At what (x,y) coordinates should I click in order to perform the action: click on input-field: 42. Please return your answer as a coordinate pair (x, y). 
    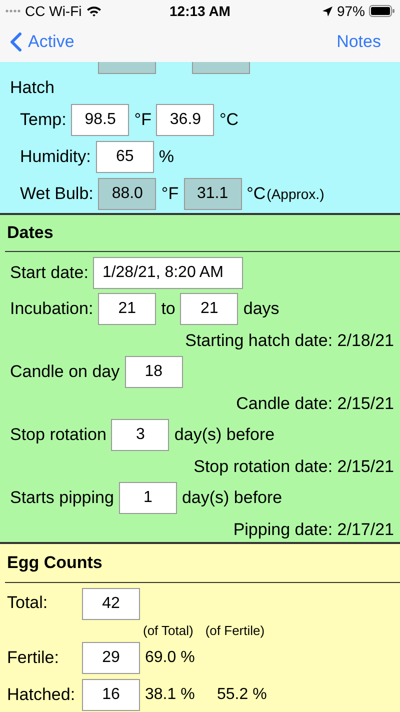
    Looking at the image, I should click on (111, 604).